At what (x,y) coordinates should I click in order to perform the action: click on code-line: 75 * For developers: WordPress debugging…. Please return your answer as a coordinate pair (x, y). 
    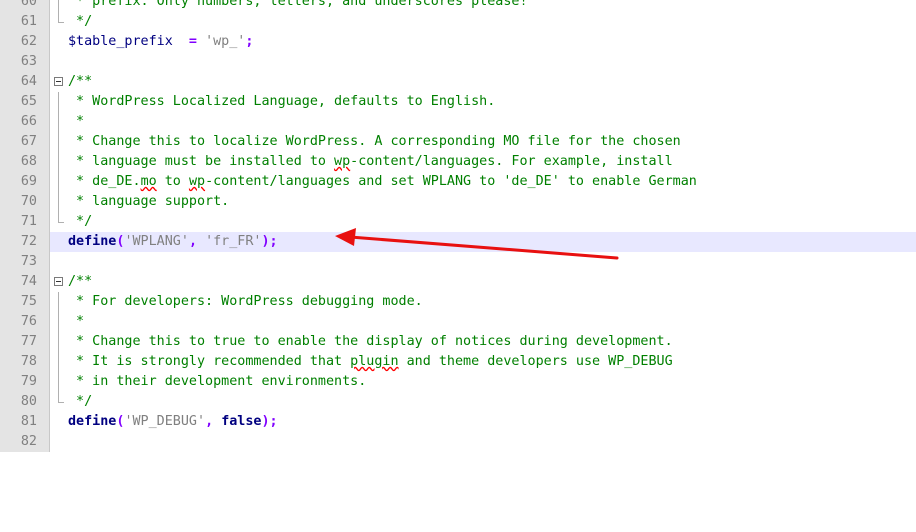
    Looking at the image, I should click on (458, 302).